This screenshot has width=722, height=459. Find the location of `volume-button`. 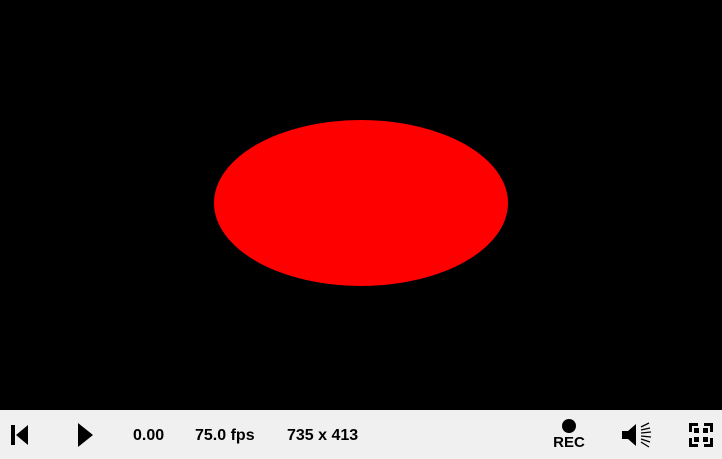

volume-button is located at coordinates (636, 434).